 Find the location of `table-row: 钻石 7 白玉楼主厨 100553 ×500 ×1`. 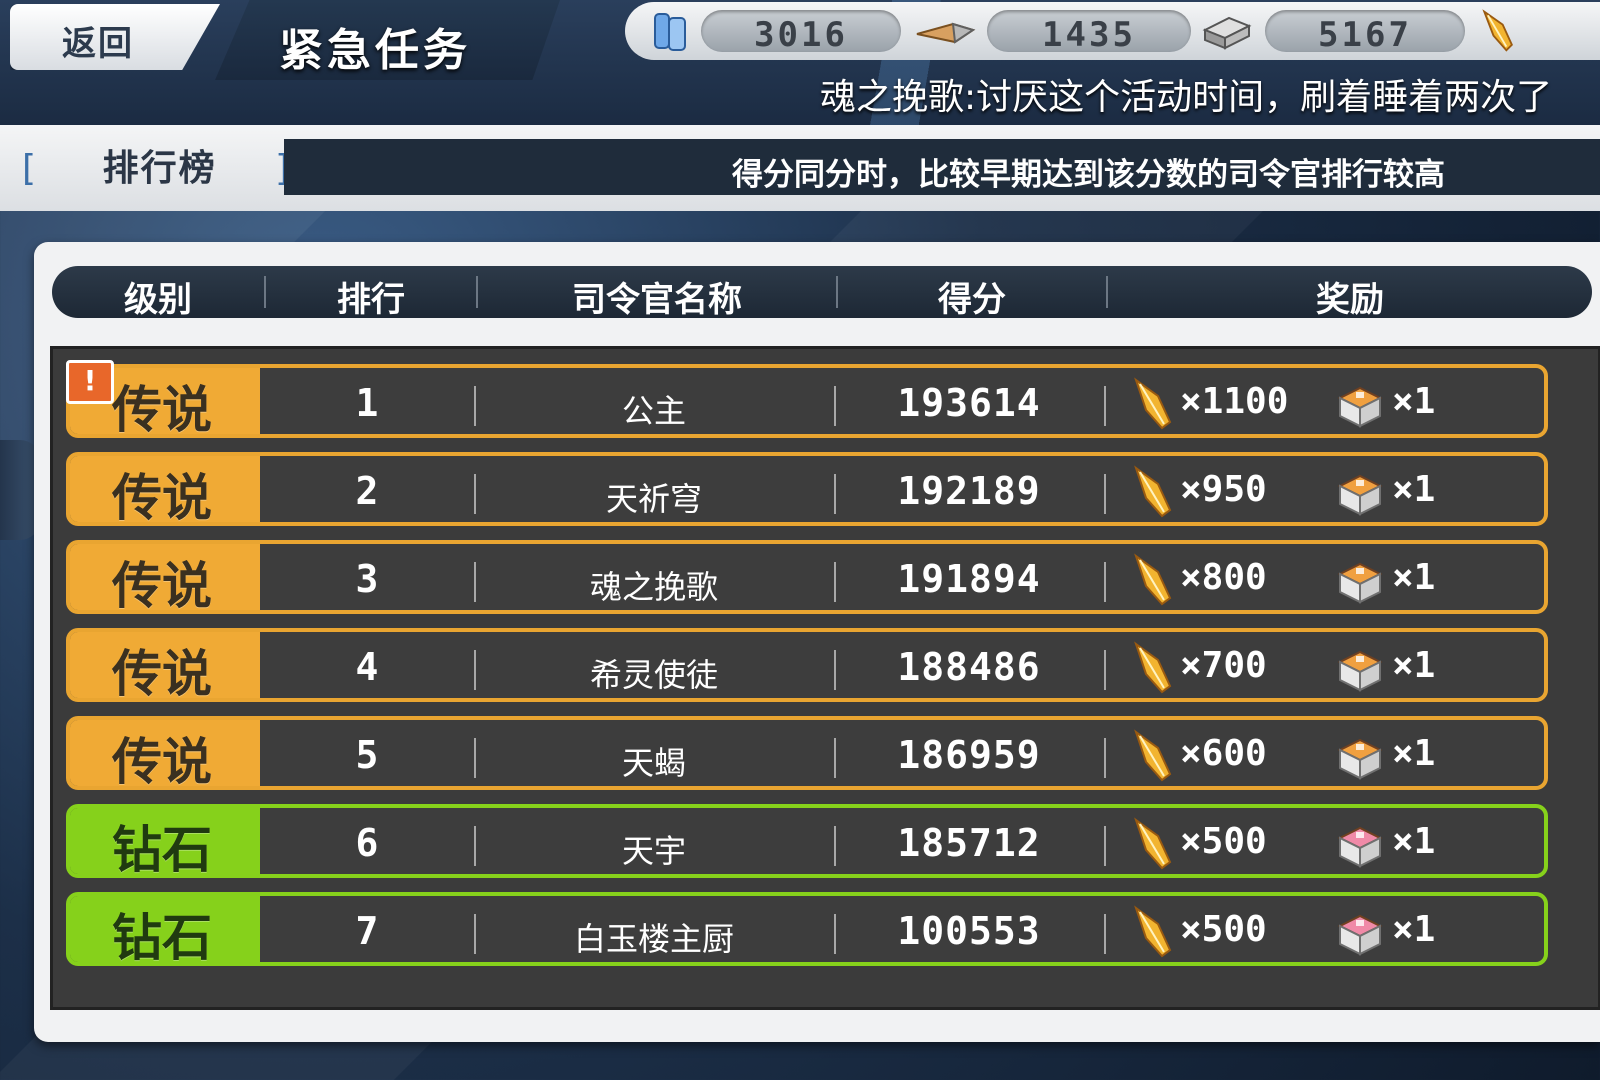

table-row: 钻石 7 白玉楼主厨 100553 ×500 ×1 is located at coordinates (807, 929).